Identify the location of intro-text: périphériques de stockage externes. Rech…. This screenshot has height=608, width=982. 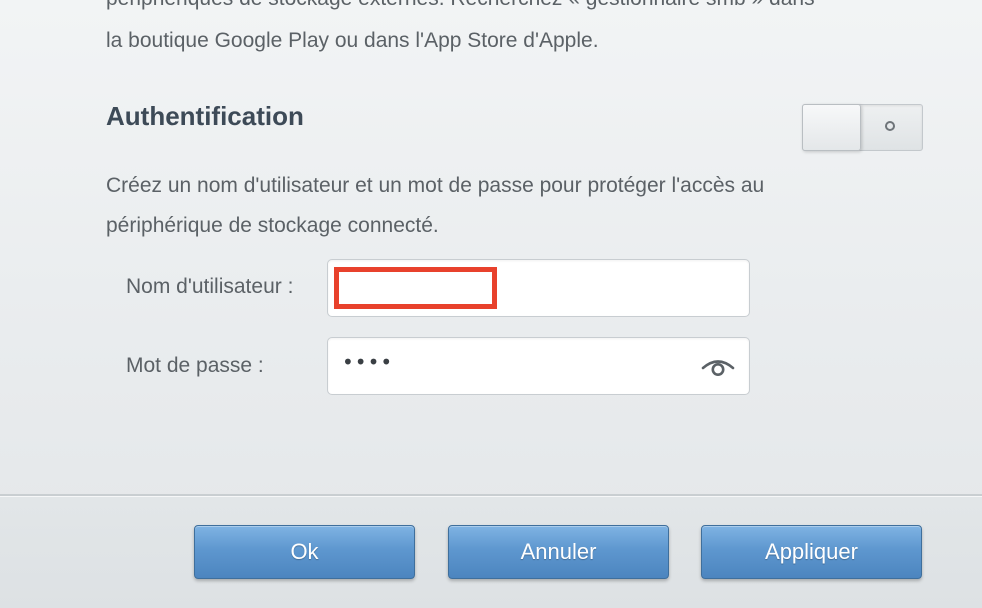
(521, 31).